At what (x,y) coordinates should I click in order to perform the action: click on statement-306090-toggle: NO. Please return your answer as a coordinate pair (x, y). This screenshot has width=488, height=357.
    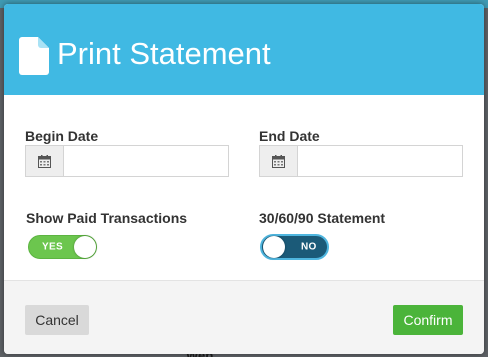
    Looking at the image, I should click on (294, 247).